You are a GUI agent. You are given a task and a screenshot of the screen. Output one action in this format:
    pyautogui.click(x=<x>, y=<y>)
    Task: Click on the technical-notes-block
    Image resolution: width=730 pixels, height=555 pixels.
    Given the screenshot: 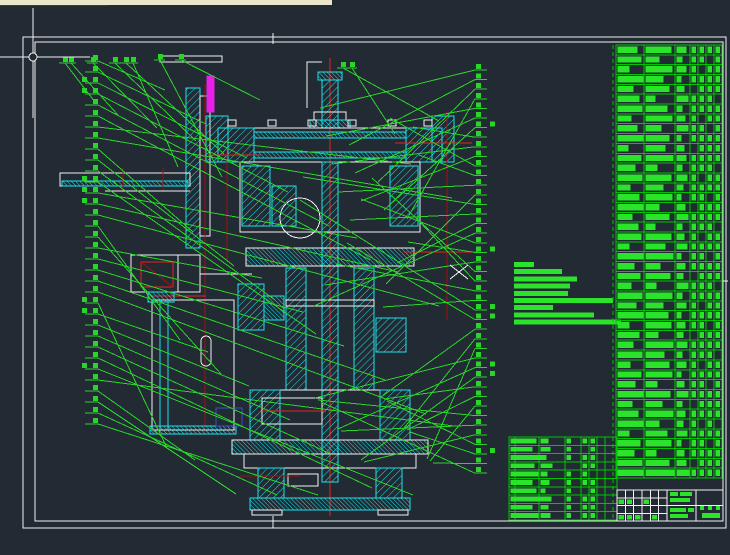 What is the action you would take?
    pyautogui.click(x=567, y=293)
    